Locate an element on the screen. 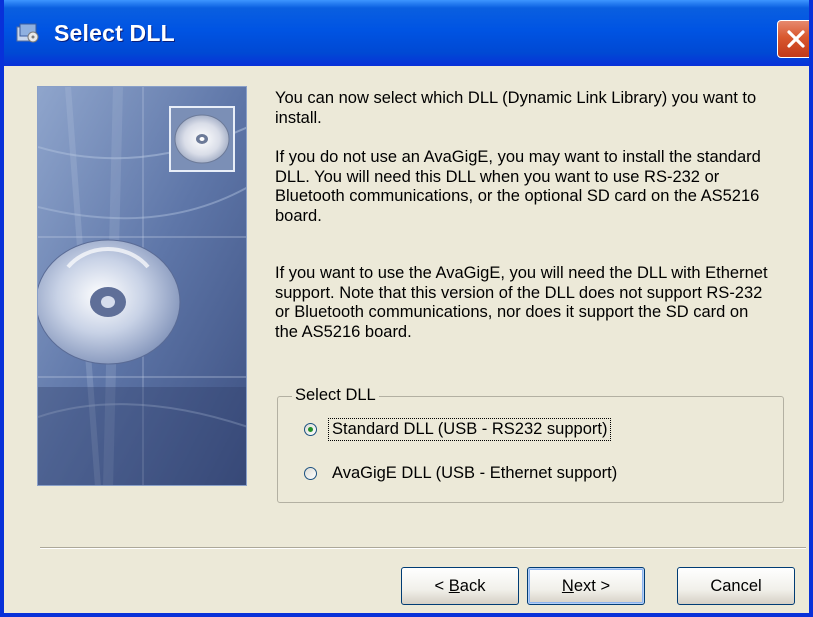  installer-icon is located at coordinates (27, 33).